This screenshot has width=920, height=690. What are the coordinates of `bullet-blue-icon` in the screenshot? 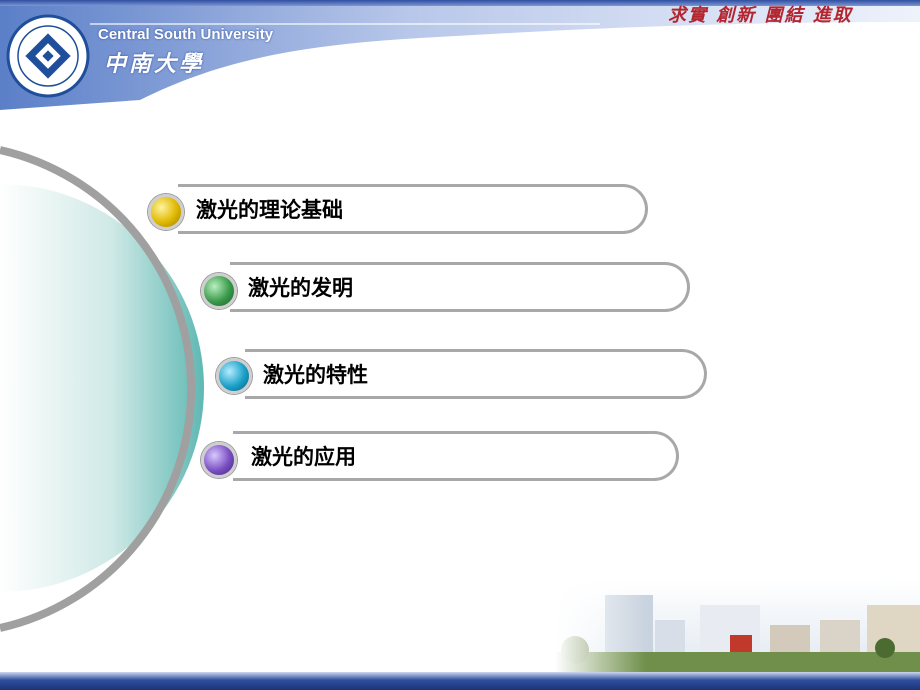 It's located at (234, 376).